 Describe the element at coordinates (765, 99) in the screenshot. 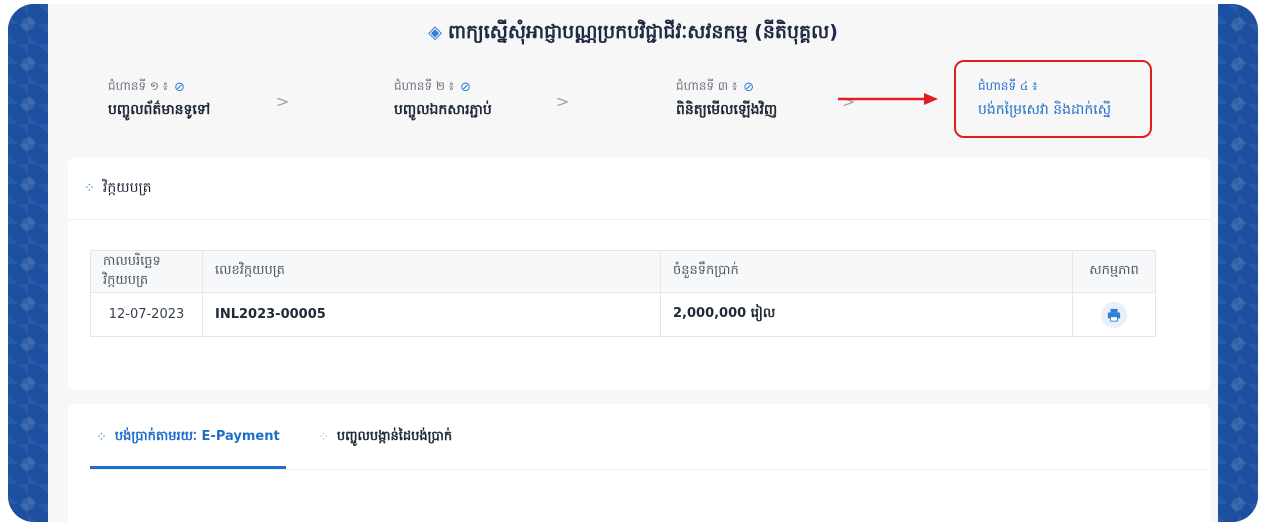

I see `step-3: ជំហានទី ៣ ៖ ⊘ ពិនិត្យមើលឡើងវិញ >` at that location.